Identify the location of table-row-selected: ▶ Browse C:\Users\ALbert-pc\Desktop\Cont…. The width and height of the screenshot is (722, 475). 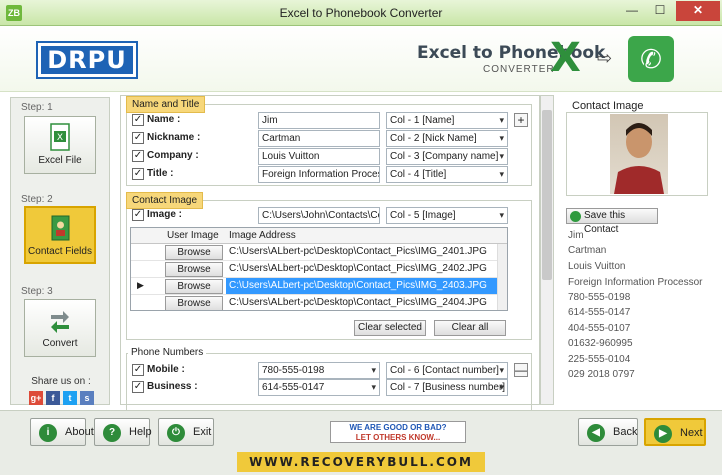
(315, 286).